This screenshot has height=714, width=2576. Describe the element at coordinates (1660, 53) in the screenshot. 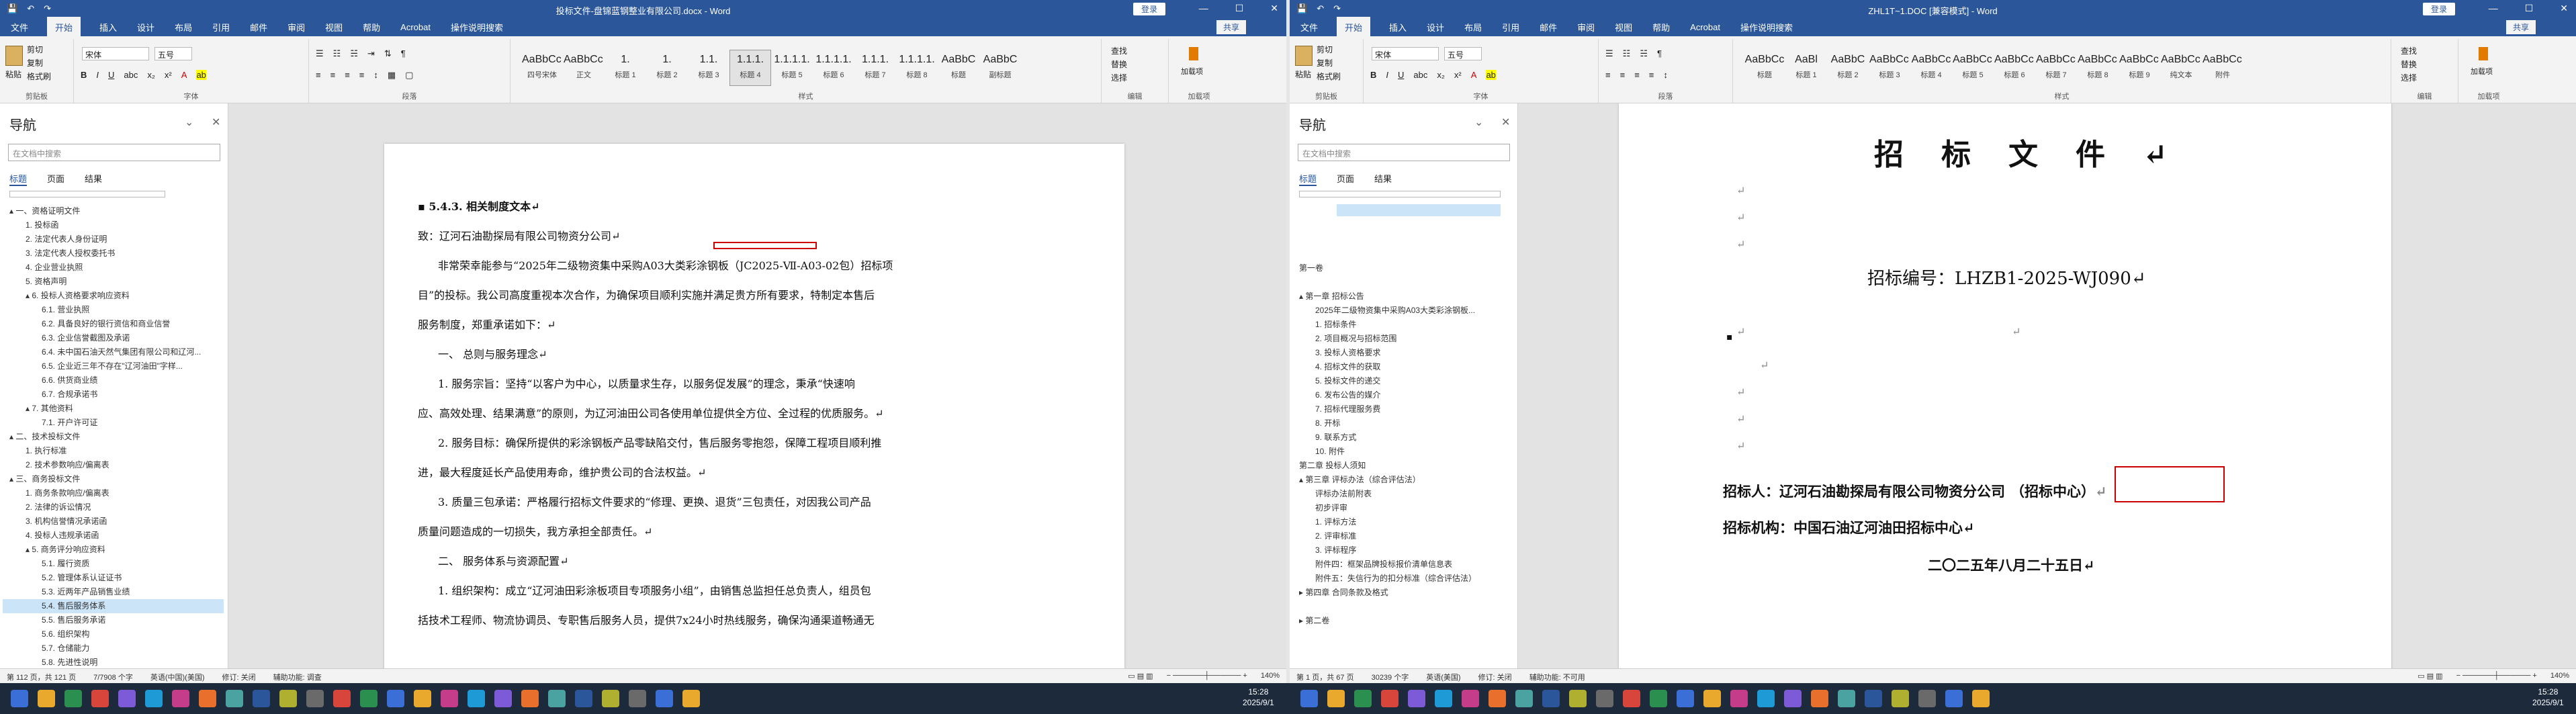

I see `show-marks-button: ¶` at that location.